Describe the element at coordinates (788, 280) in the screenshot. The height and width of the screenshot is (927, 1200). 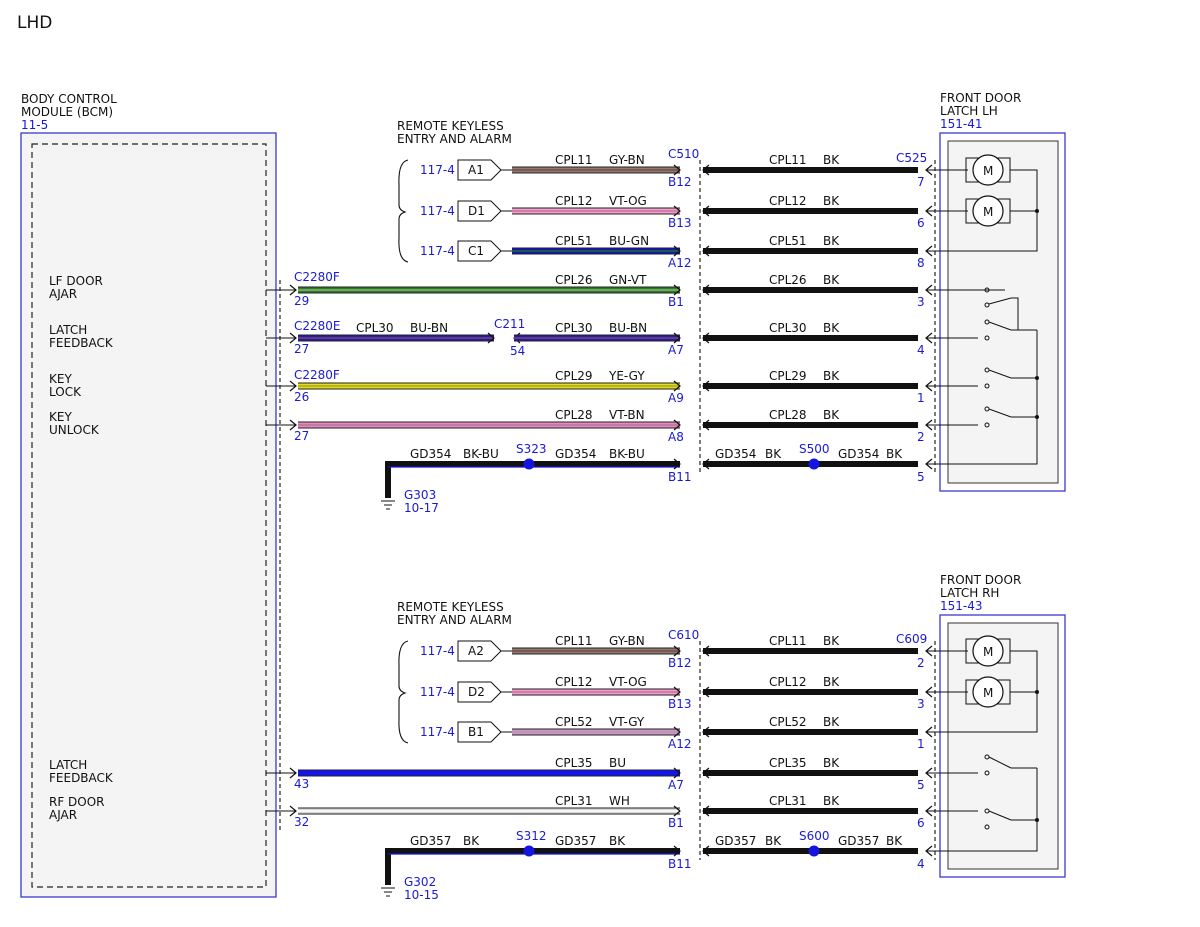
I see `wire-circuit-label: CPL26` at that location.